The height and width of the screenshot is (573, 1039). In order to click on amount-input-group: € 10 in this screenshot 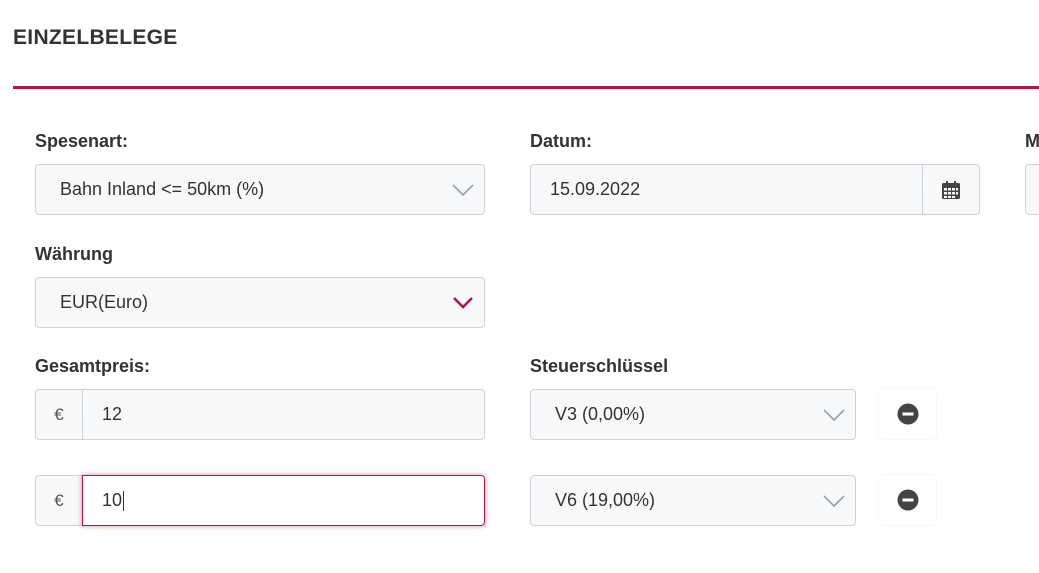, I will do `click(260, 500)`.